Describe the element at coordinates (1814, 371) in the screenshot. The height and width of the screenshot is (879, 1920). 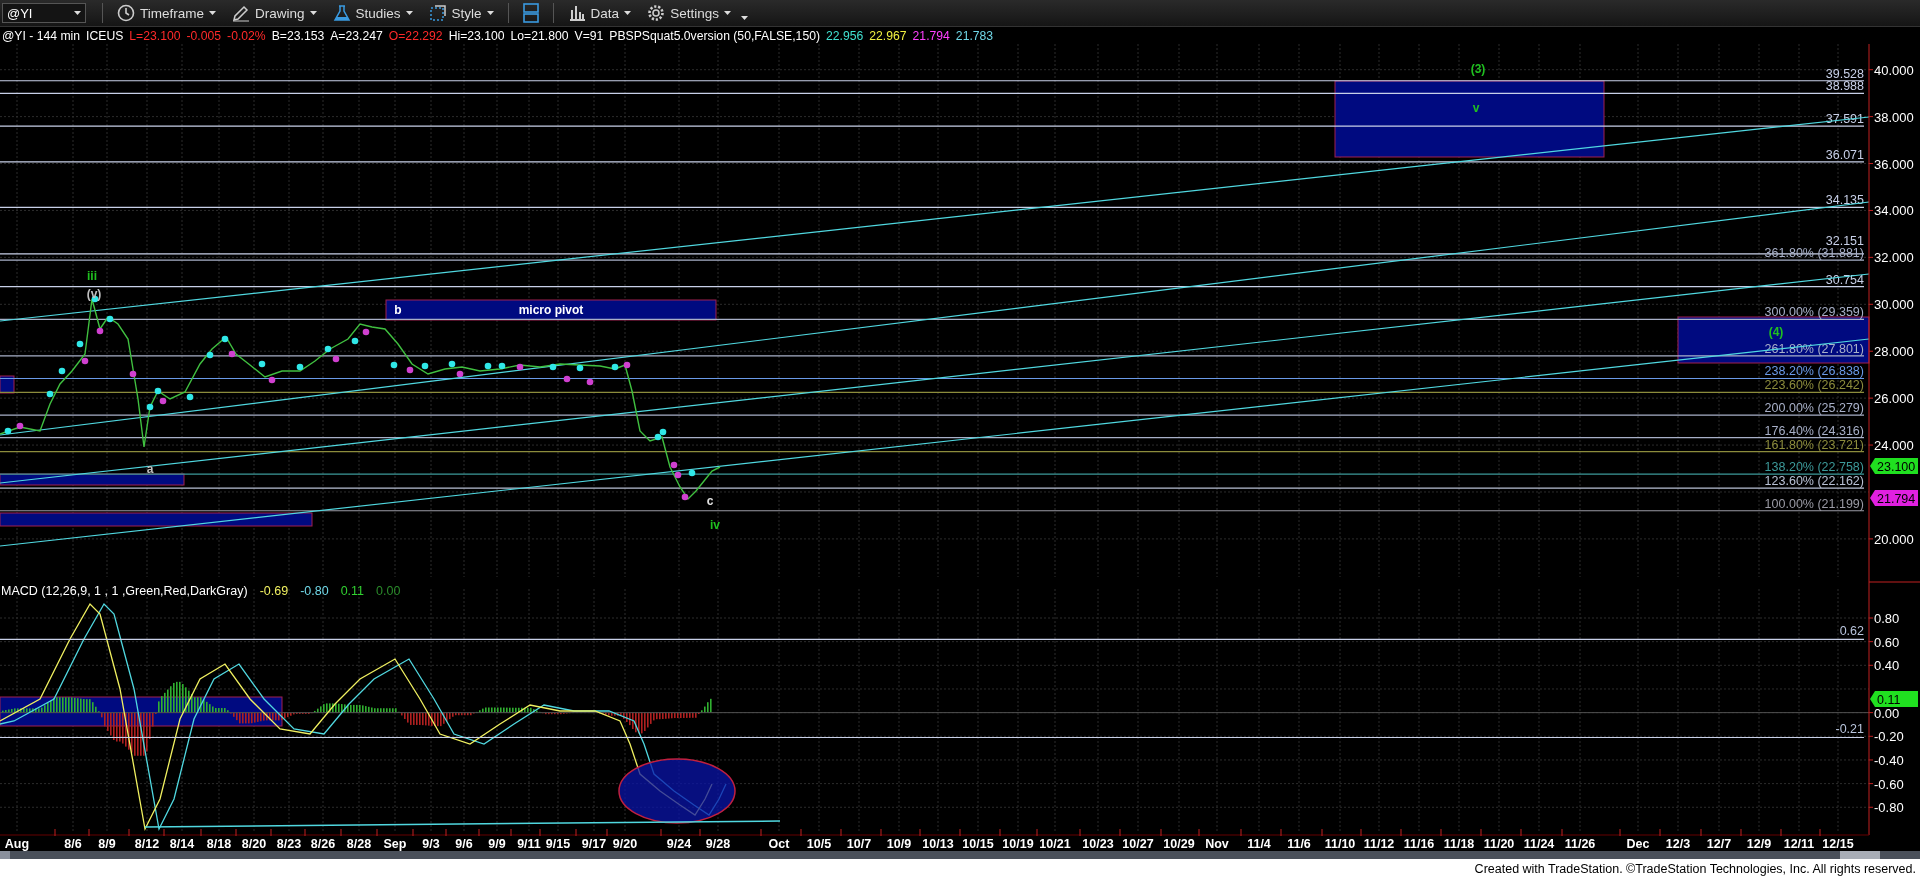
I see `level-label: 238.20% (26.838)` at that location.